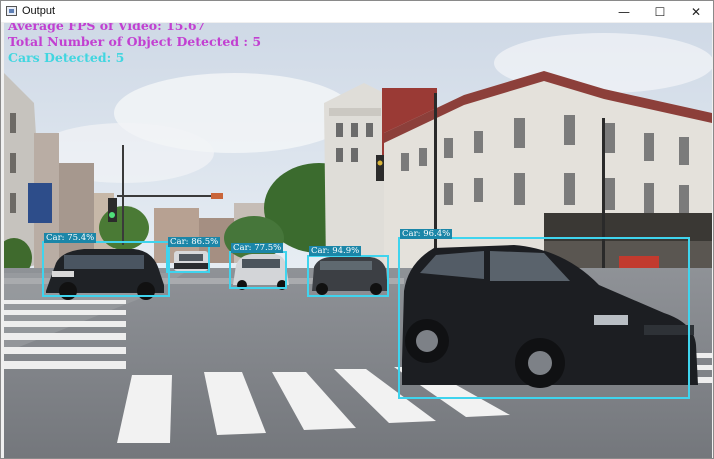  What do you see at coordinates (257, 248) in the screenshot?
I see `detection-label: Car: 77.5%` at bounding box center [257, 248].